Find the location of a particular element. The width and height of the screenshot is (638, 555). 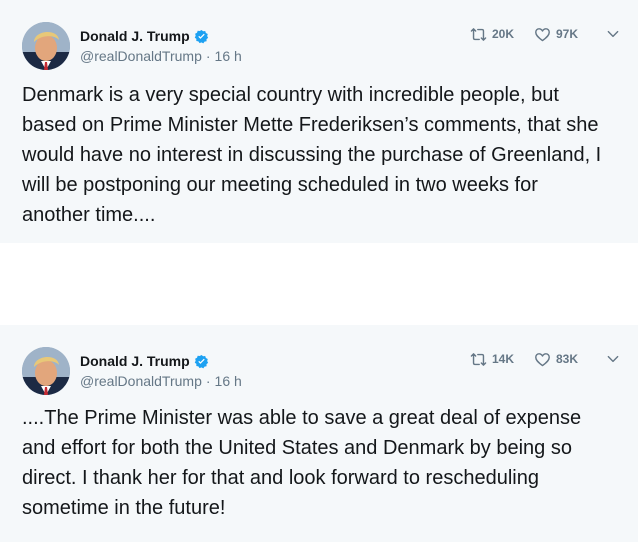

retweet-count: 20K is located at coordinates (502, 34).